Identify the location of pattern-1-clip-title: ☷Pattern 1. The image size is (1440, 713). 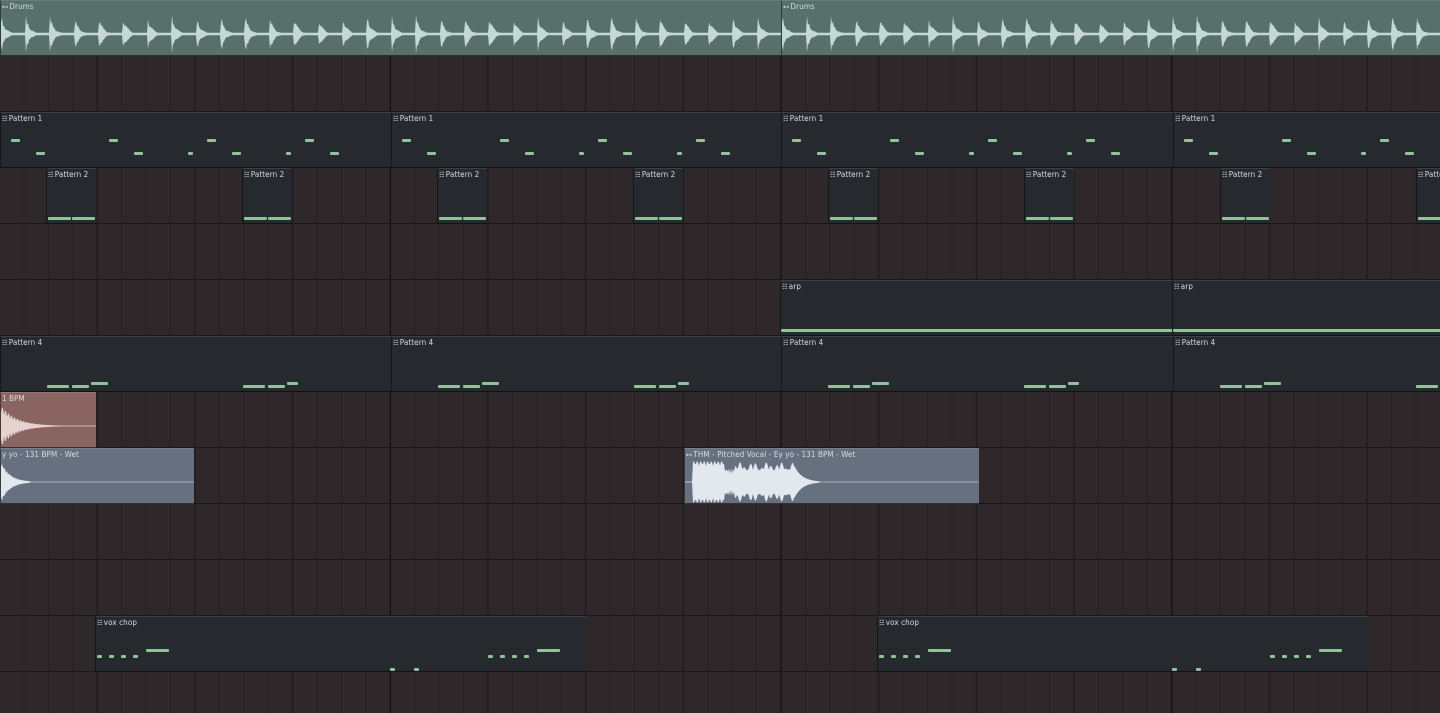
(803, 118).